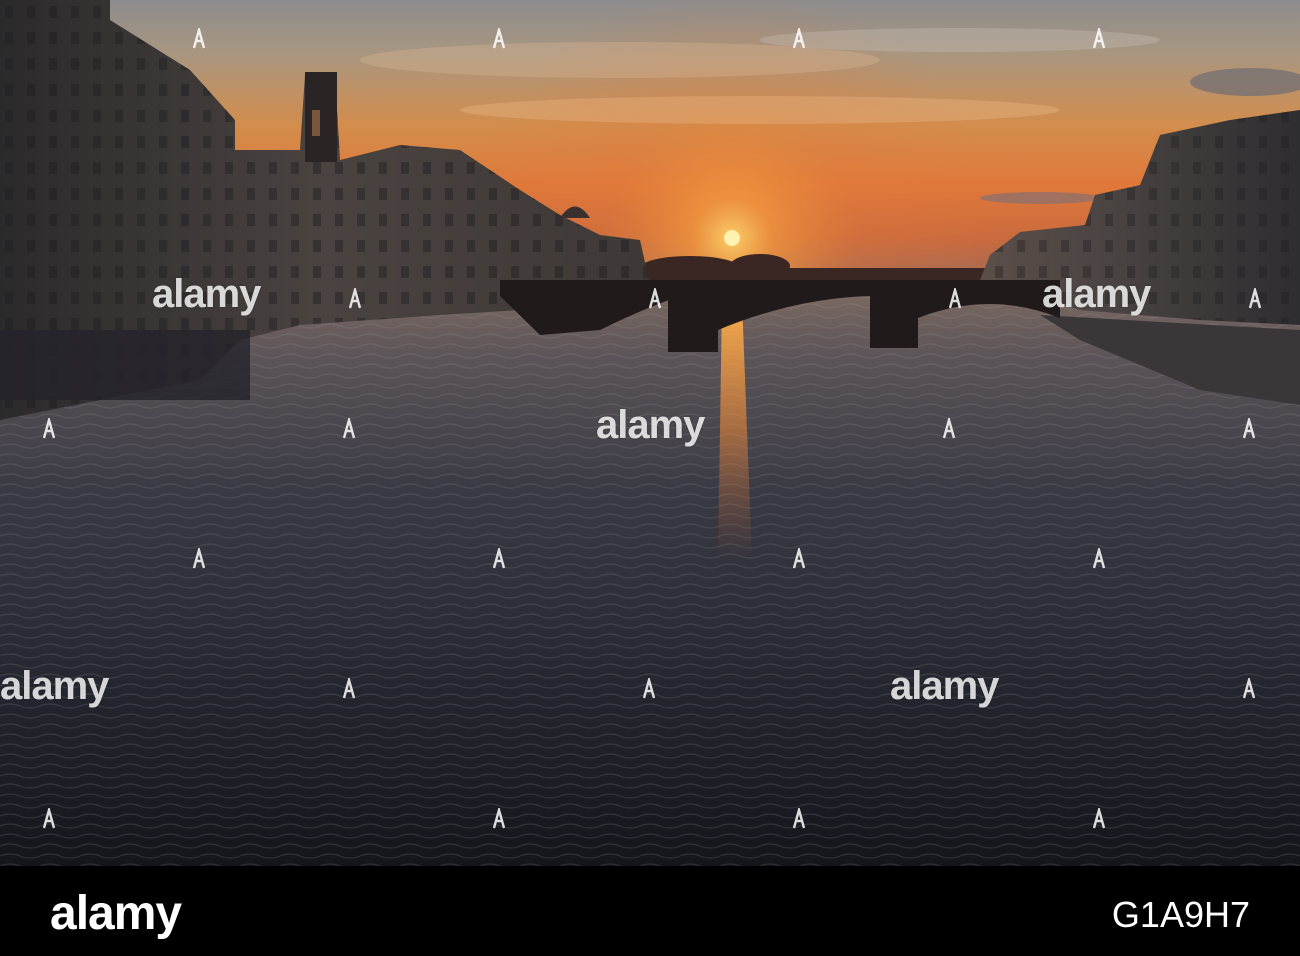 Image resolution: width=1300 pixels, height=956 pixels. I want to click on sun, so click(732, 238).